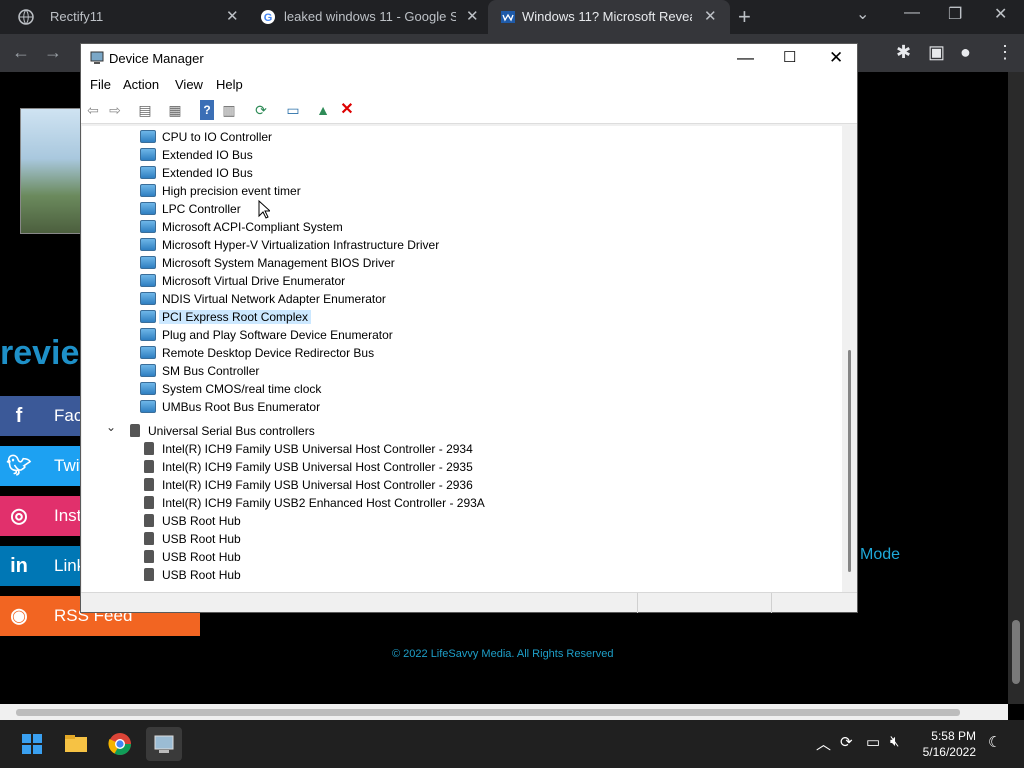 The width and height of the screenshot is (1024, 768). I want to click on extensions-puzzle-icon: ✱, so click(903, 52).